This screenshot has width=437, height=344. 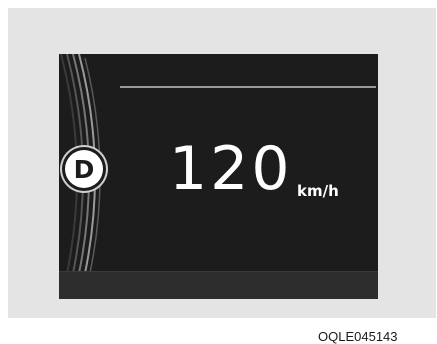 I want to click on speed-readout: 120, so click(x=231, y=169).